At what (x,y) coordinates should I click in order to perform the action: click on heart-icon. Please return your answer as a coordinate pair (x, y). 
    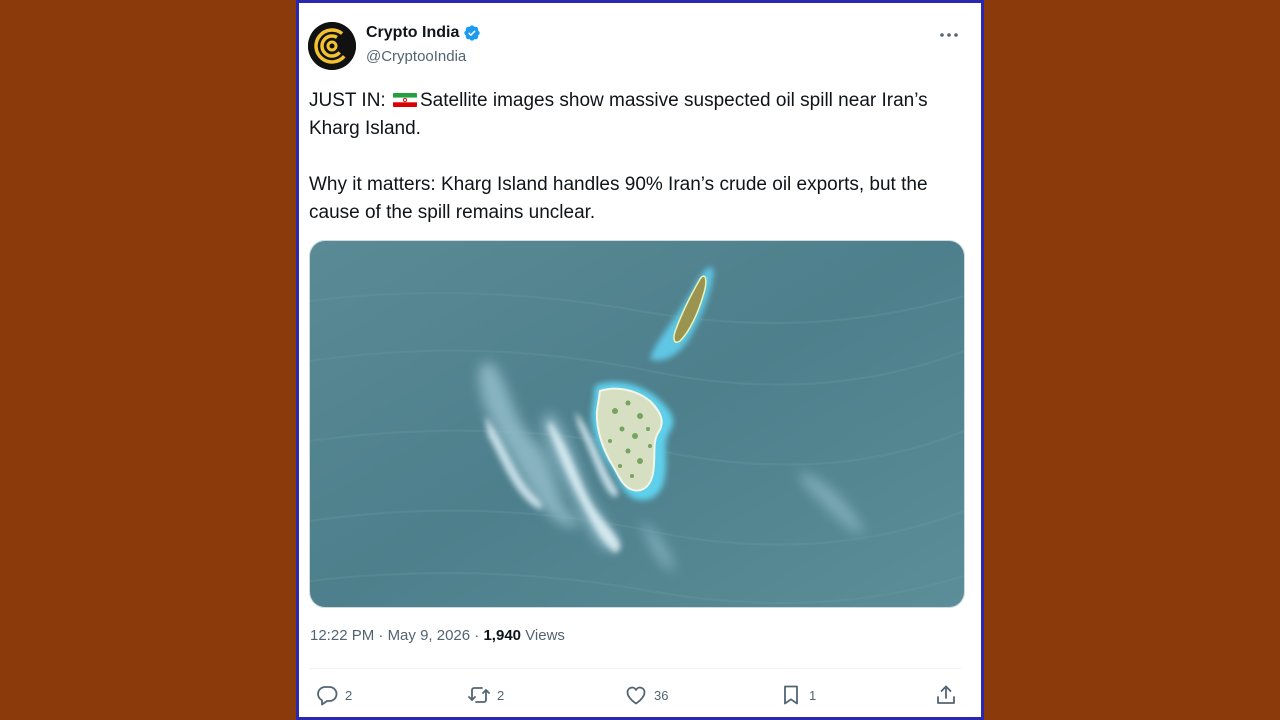
    Looking at the image, I should click on (636, 695).